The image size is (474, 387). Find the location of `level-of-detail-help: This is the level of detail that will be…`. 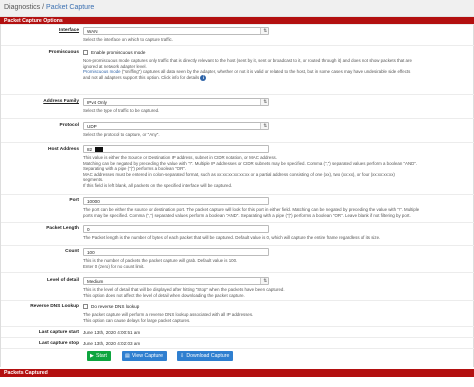

level-of-detail-help: This is the level of detail that will be… is located at coordinates (275, 292).